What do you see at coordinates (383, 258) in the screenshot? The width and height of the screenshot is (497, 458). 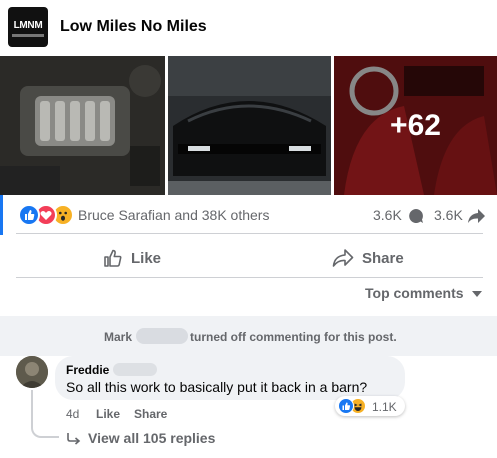 I see `share-button-label: Share` at bounding box center [383, 258].